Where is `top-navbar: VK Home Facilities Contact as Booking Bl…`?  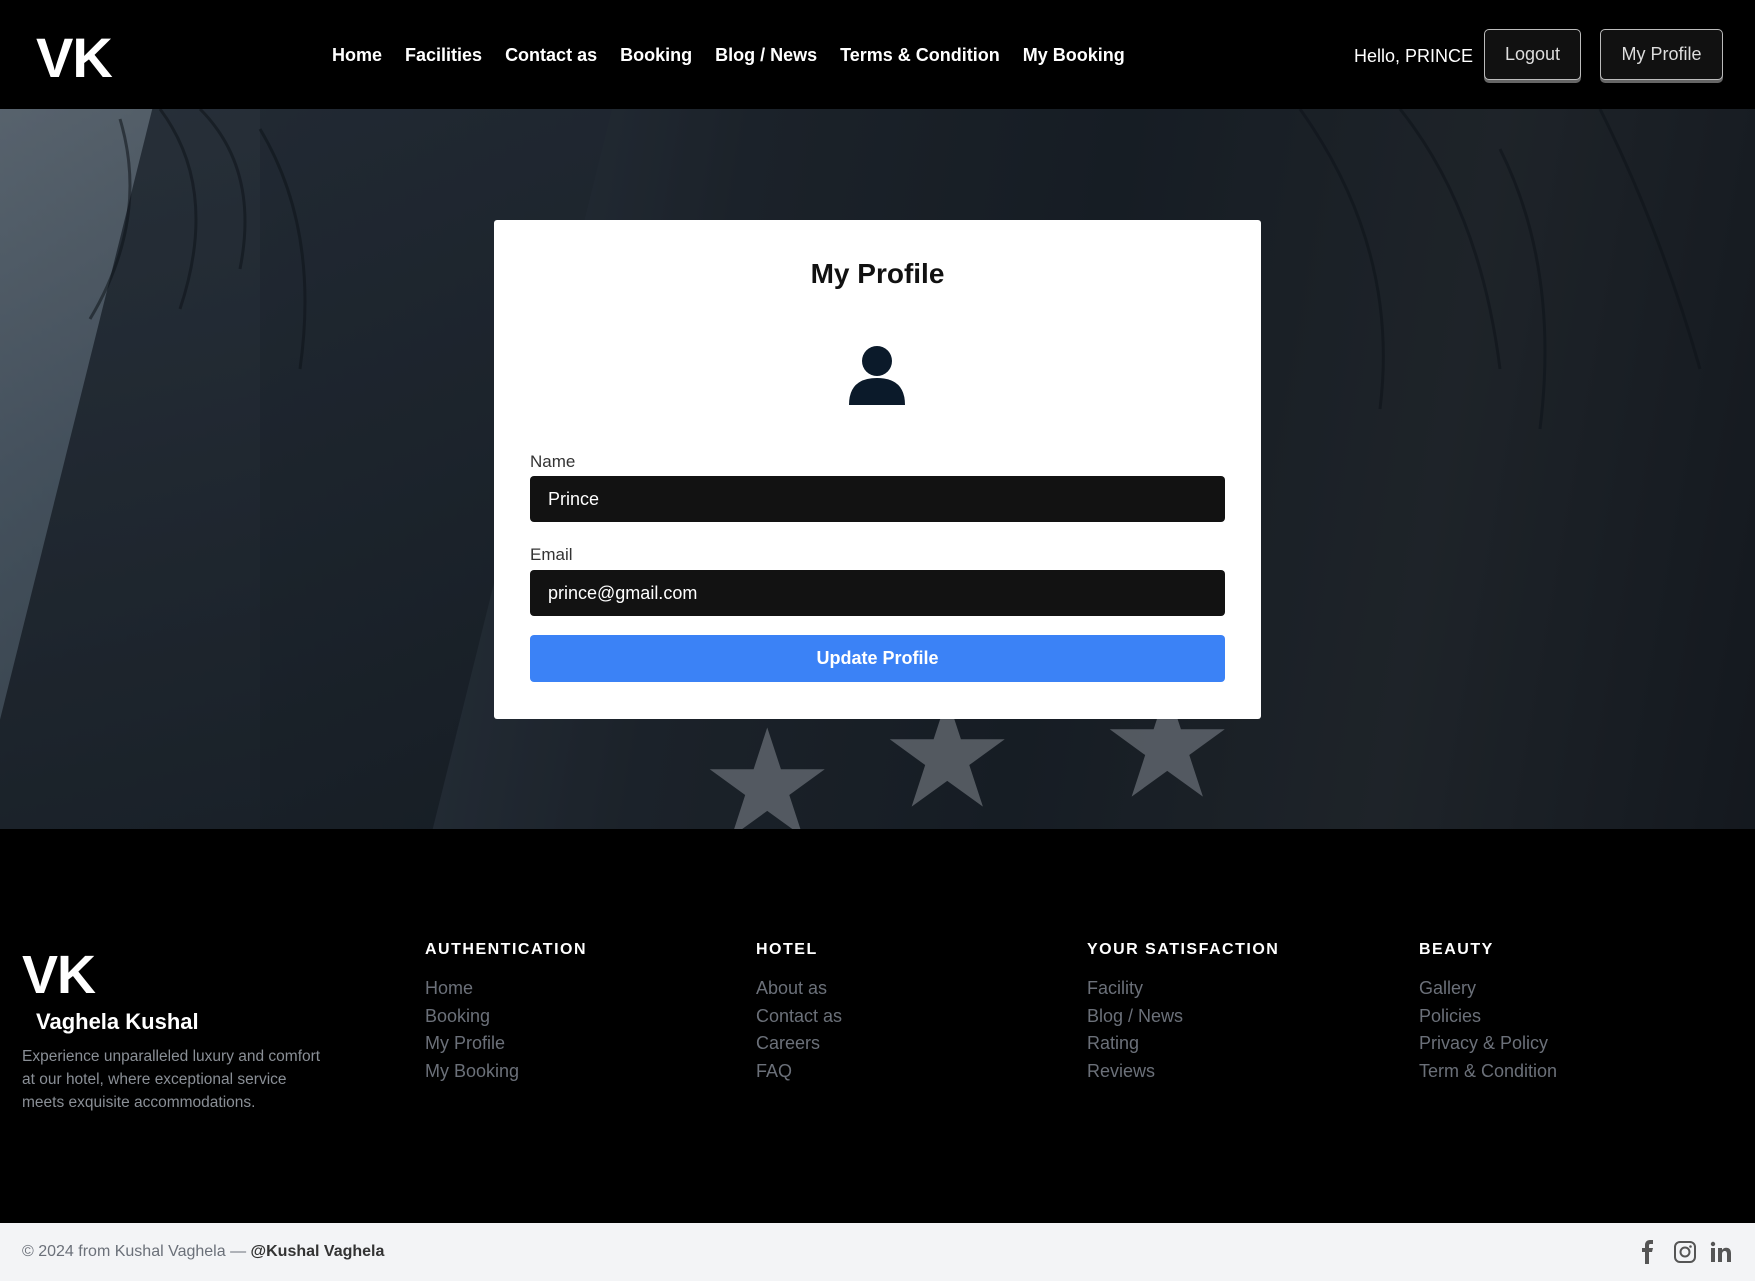
top-navbar: VK Home Facilities Contact as Booking Bl… is located at coordinates (877, 54).